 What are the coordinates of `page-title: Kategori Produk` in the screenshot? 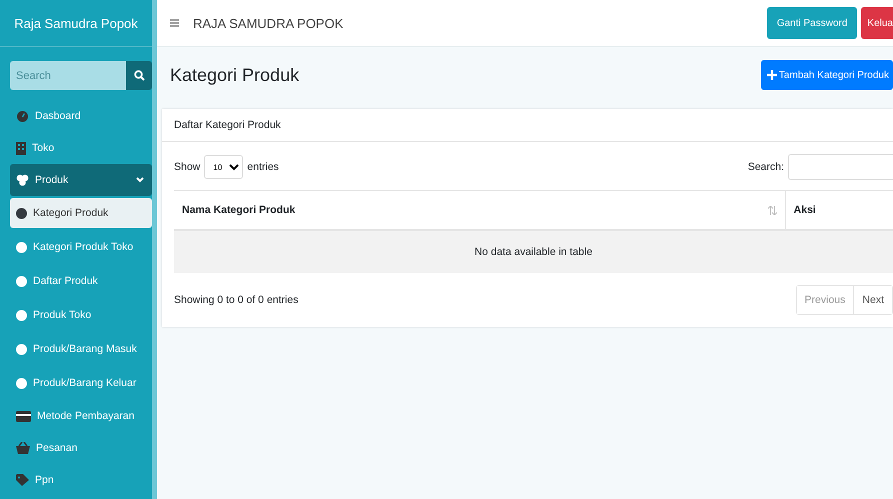 It's located at (235, 75).